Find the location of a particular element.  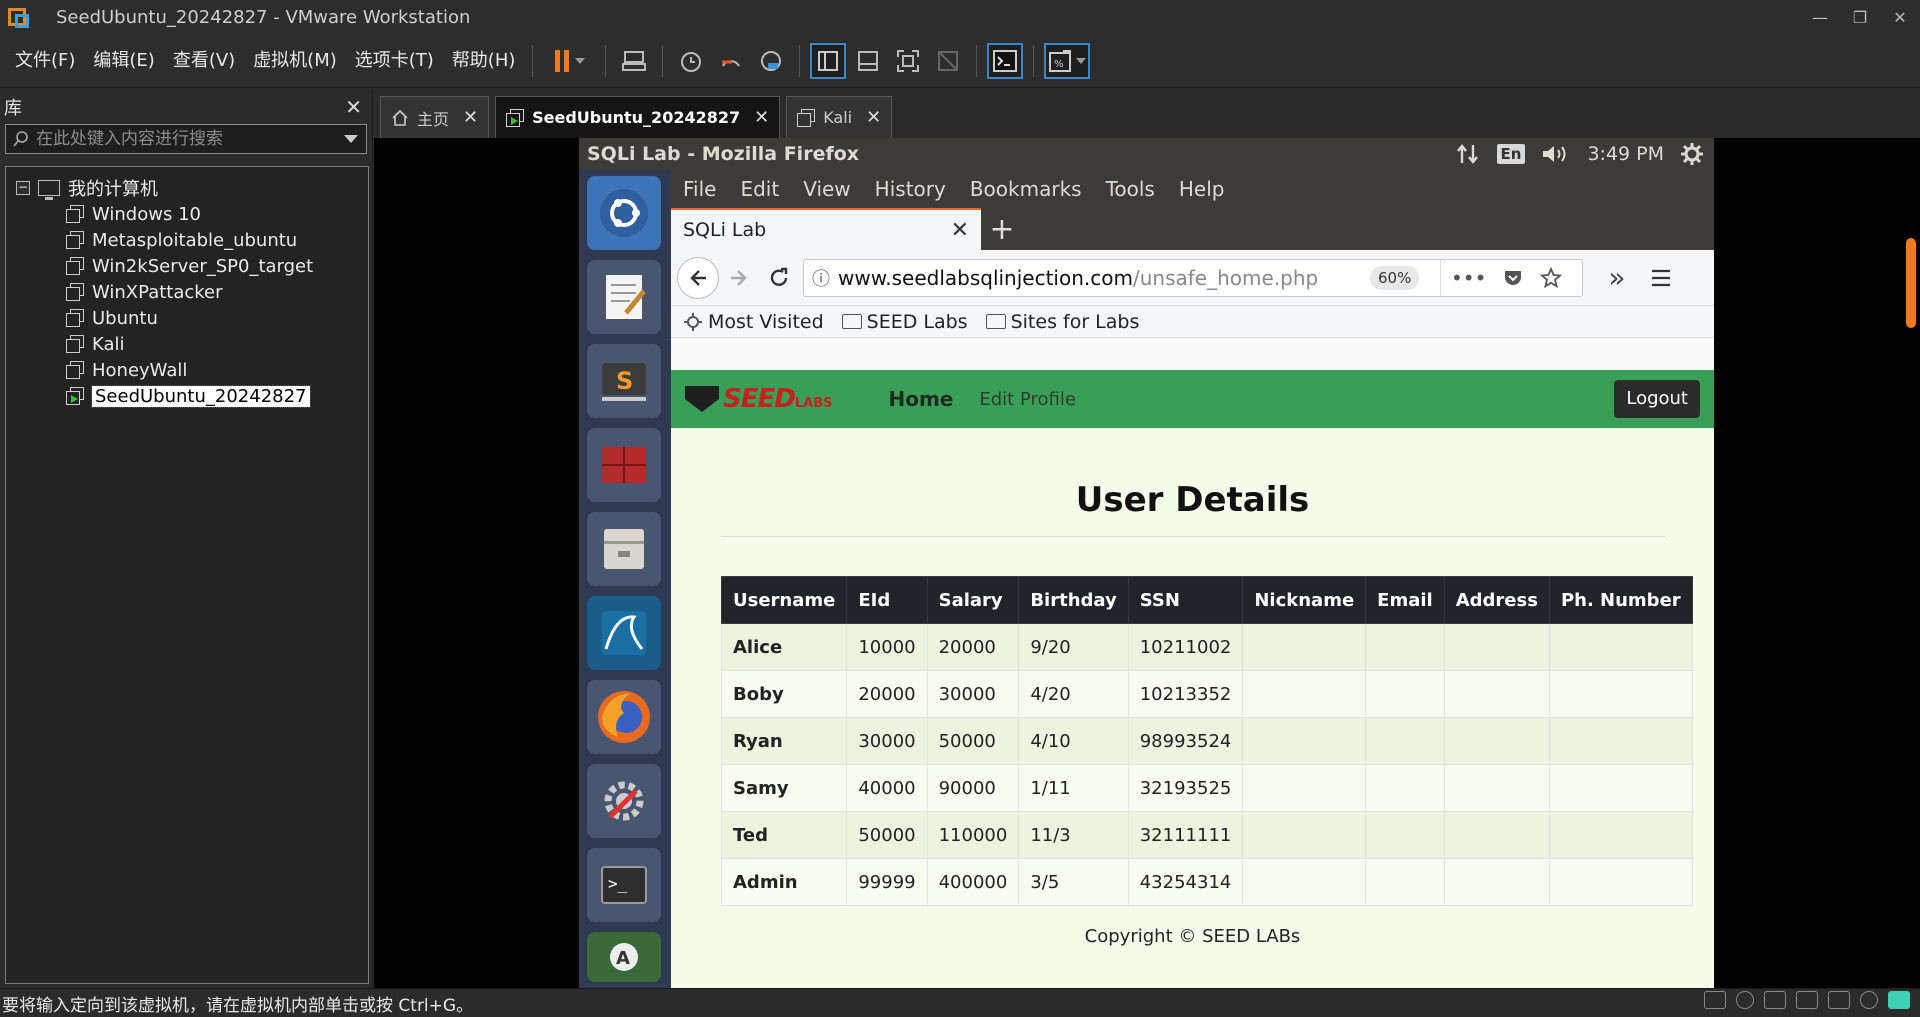

message-log-icon is located at coordinates (1899, 1000).